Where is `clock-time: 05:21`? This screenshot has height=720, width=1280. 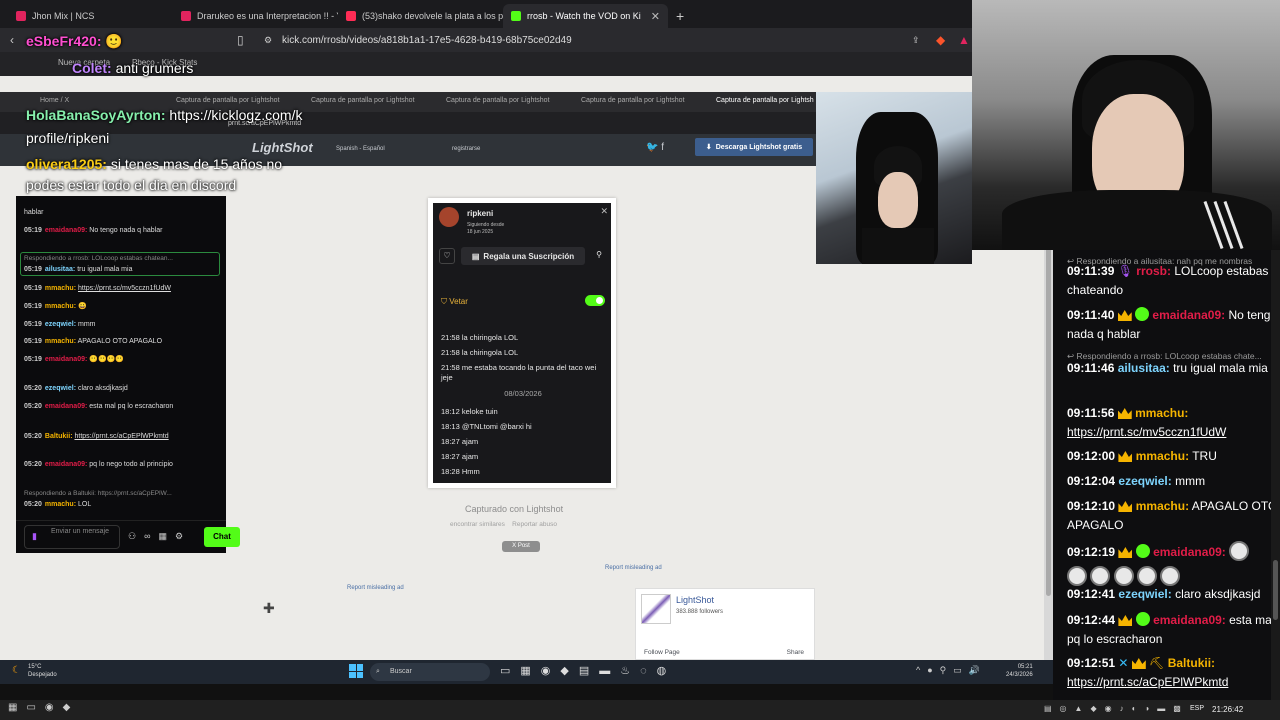
clock-time: 05:21 is located at coordinates (1025, 667).